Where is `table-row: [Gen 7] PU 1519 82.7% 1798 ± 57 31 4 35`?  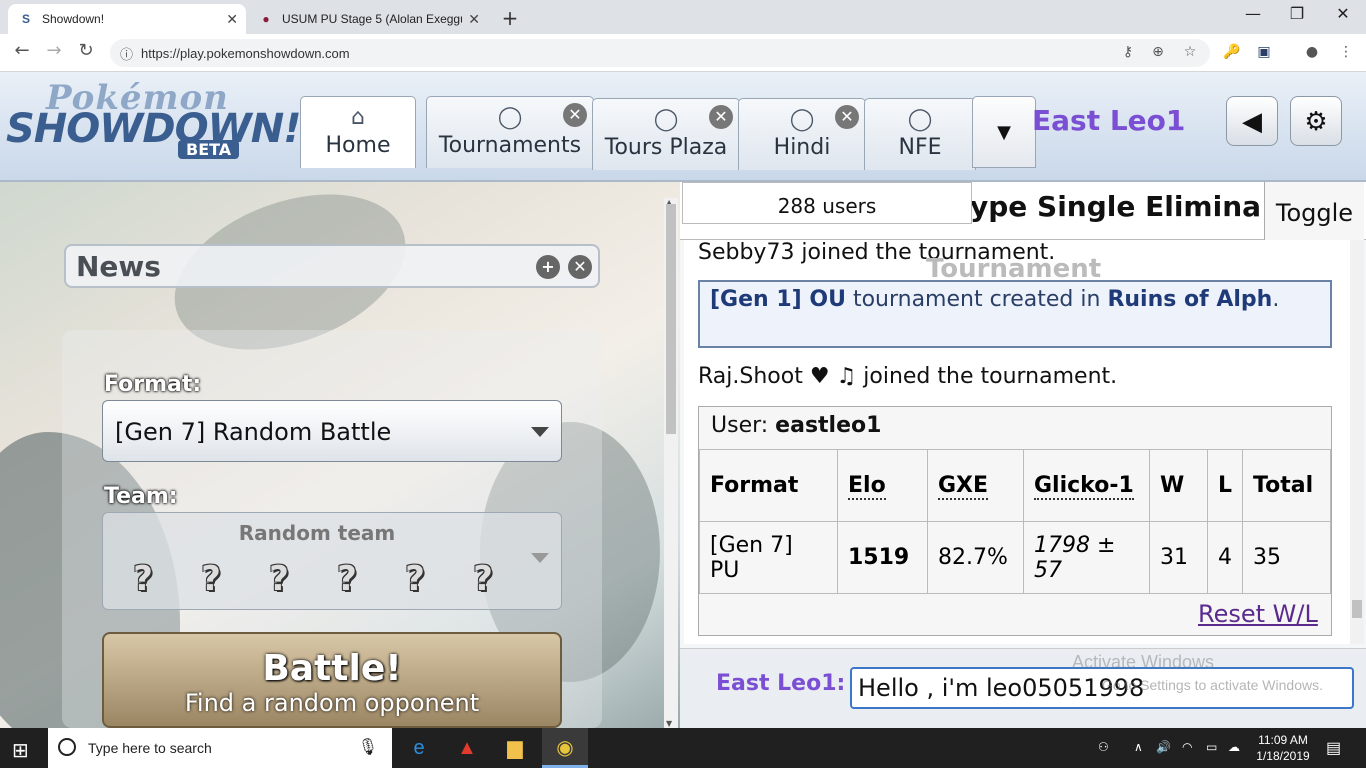 table-row: [Gen 7] PU 1519 82.7% 1798 ± 57 31 4 35 is located at coordinates (1015, 557).